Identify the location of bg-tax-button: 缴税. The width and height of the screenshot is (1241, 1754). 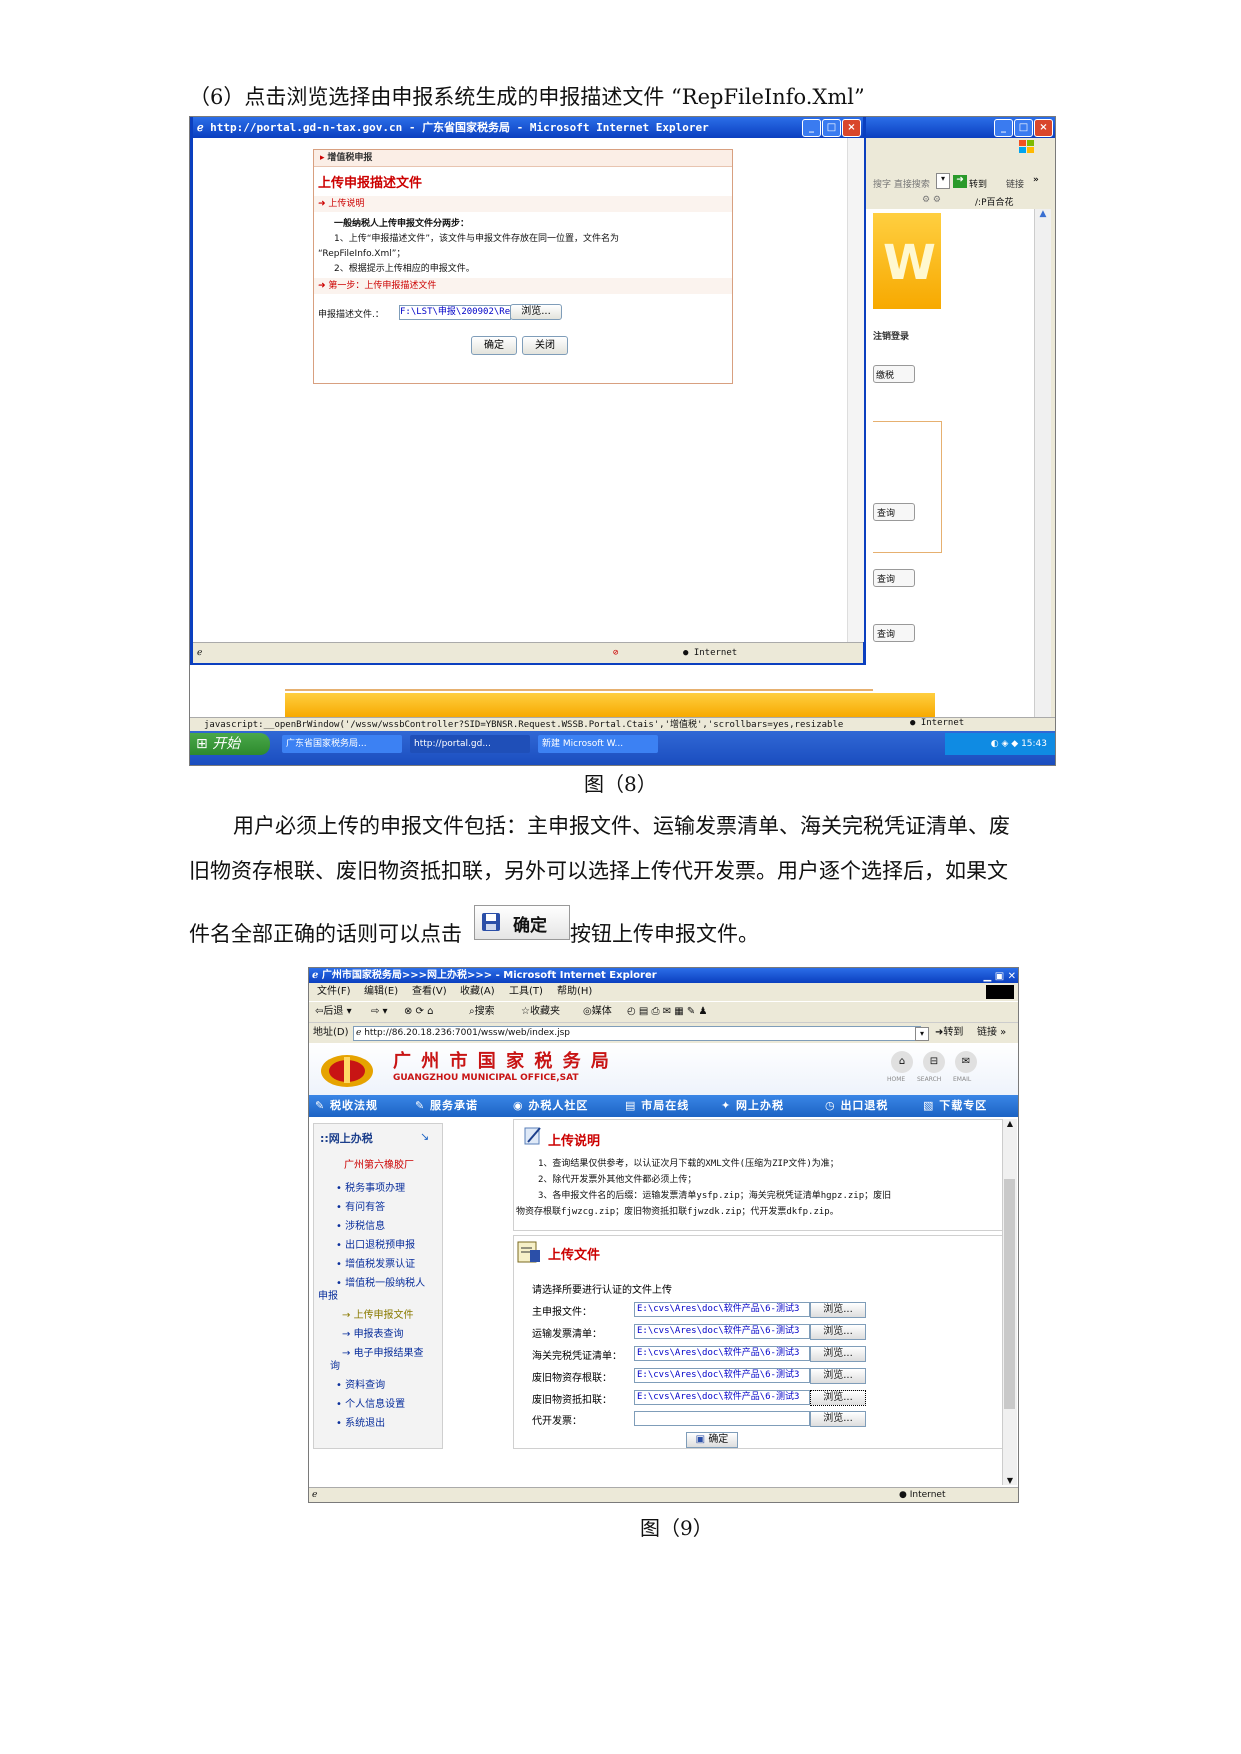
(894, 374).